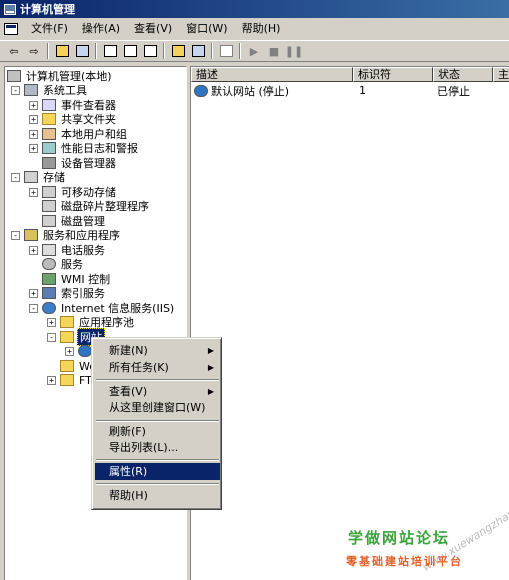 The height and width of the screenshot is (580, 509). What do you see at coordinates (463, 74) in the screenshot?
I see `column-status: 状态` at bounding box center [463, 74].